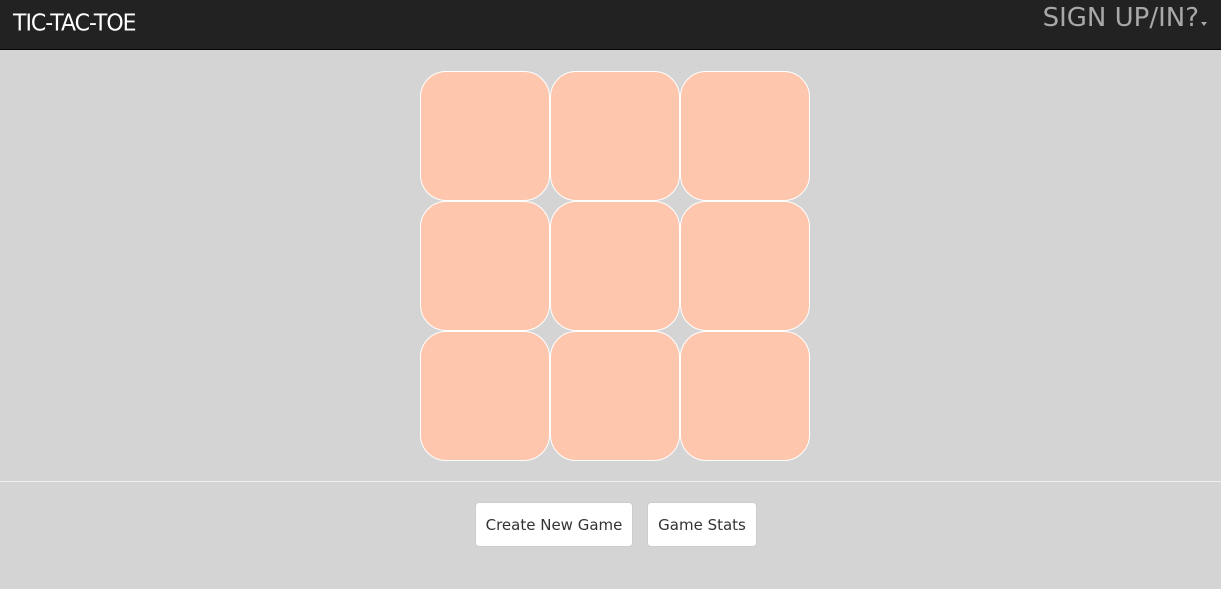  What do you see at coordinates (610, 25) in the screenshot?
I see `navbar: TIC-TAC-TOE SIGN UP/IN?` at bounding box center [610, 25].